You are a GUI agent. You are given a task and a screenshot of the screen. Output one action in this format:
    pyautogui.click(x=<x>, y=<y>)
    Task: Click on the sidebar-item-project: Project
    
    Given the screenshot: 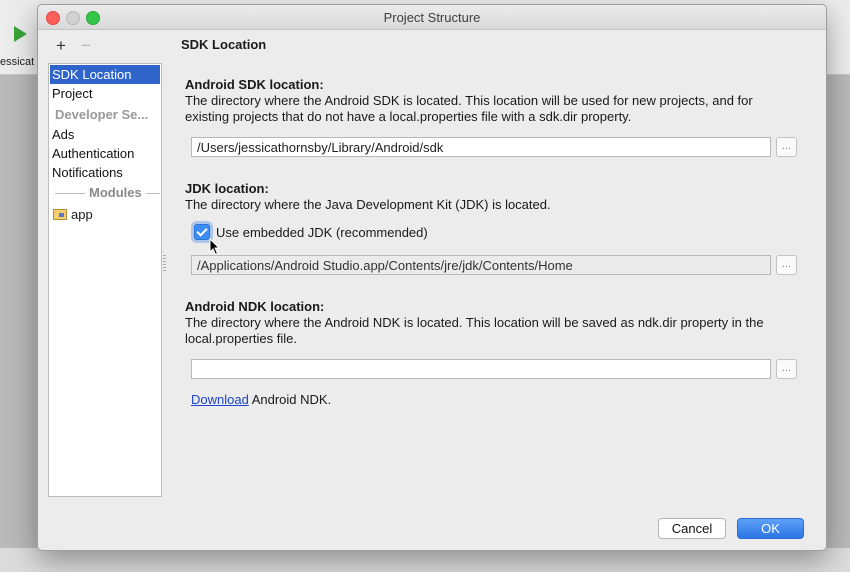 What is the action you would take?
    pyautogui.click(x=105, y=93)
    